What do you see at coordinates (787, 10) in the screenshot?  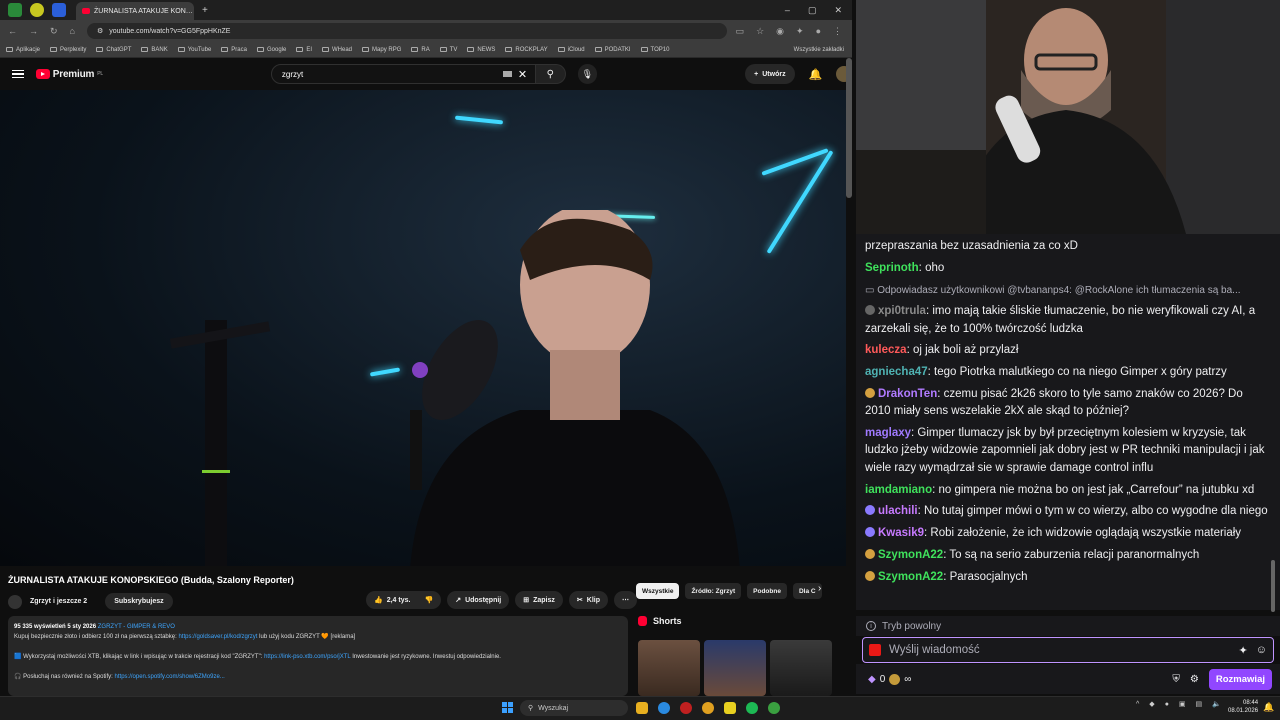 I see `minimize-icon: –` at bounding box center [787, 10].